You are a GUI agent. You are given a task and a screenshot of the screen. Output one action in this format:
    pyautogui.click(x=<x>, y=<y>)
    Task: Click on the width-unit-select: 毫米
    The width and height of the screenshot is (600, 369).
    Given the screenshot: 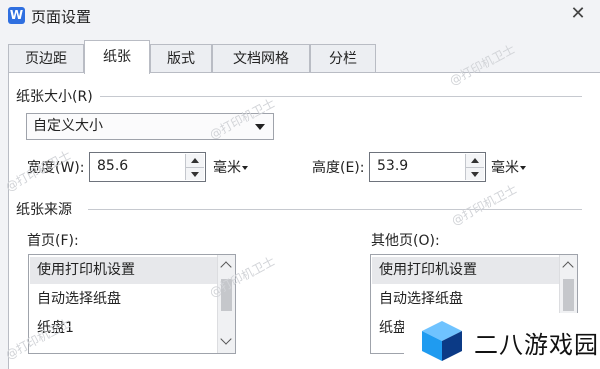 What is the action you would take?
    pyautogui.click(x=230, y=167)
    